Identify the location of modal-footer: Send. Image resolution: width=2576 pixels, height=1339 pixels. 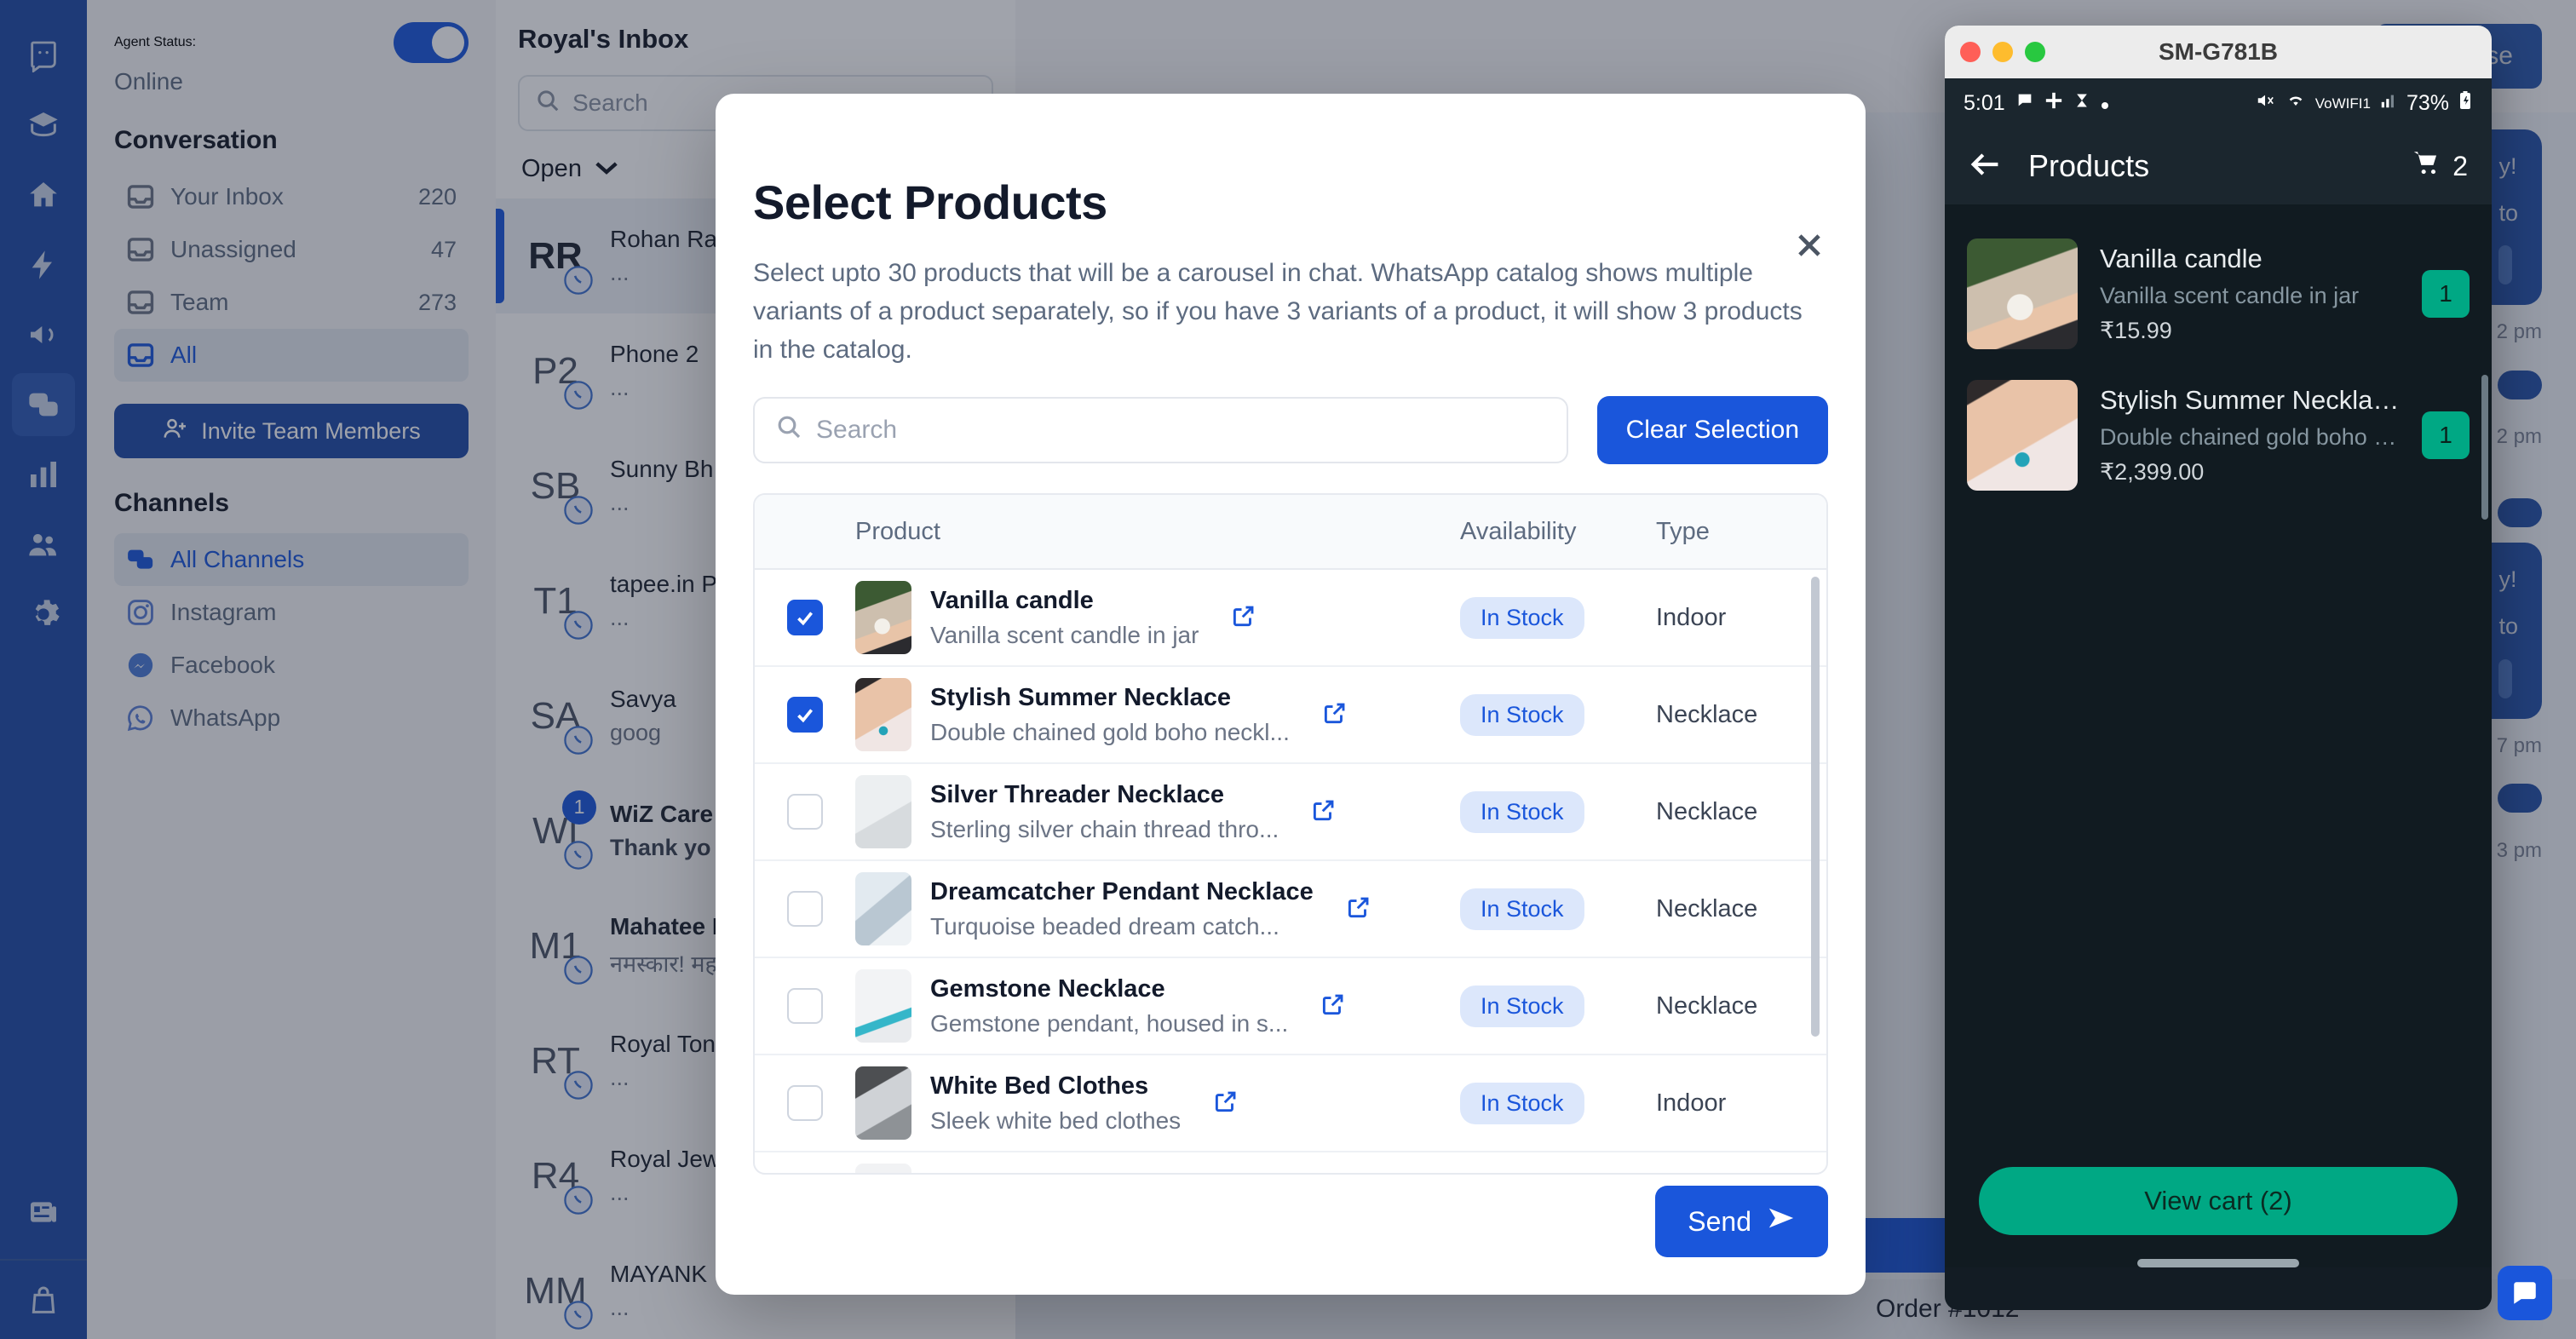
(1291, 1240).